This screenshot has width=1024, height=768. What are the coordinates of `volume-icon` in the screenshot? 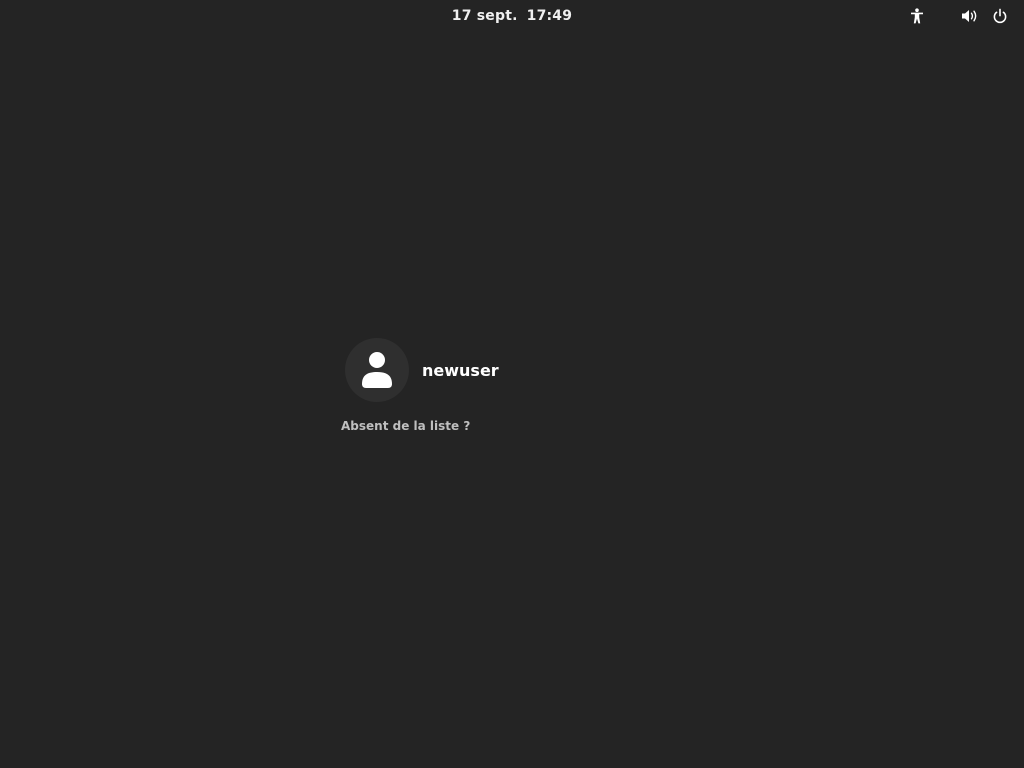 It's located at (969, 16).